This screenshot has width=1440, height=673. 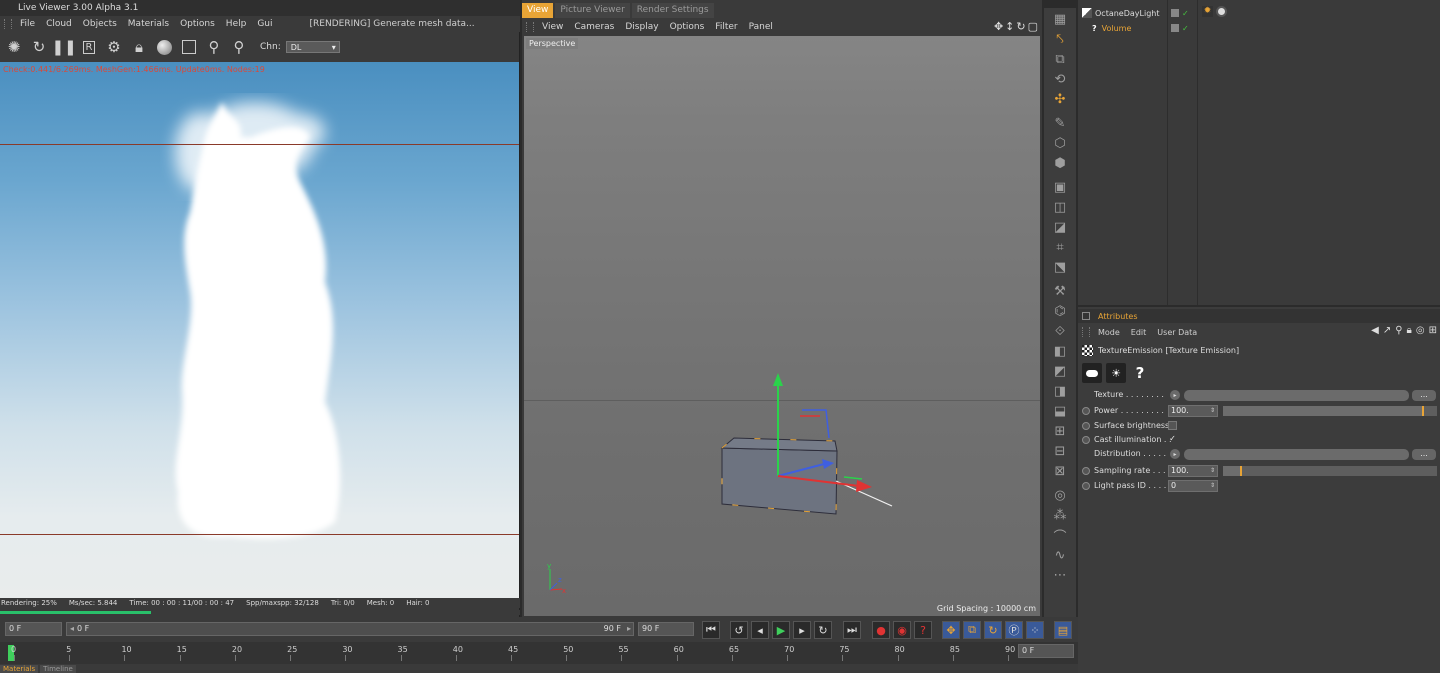 I want to click on object-row-volume: ? Volume, so click(x=1111, y=28).